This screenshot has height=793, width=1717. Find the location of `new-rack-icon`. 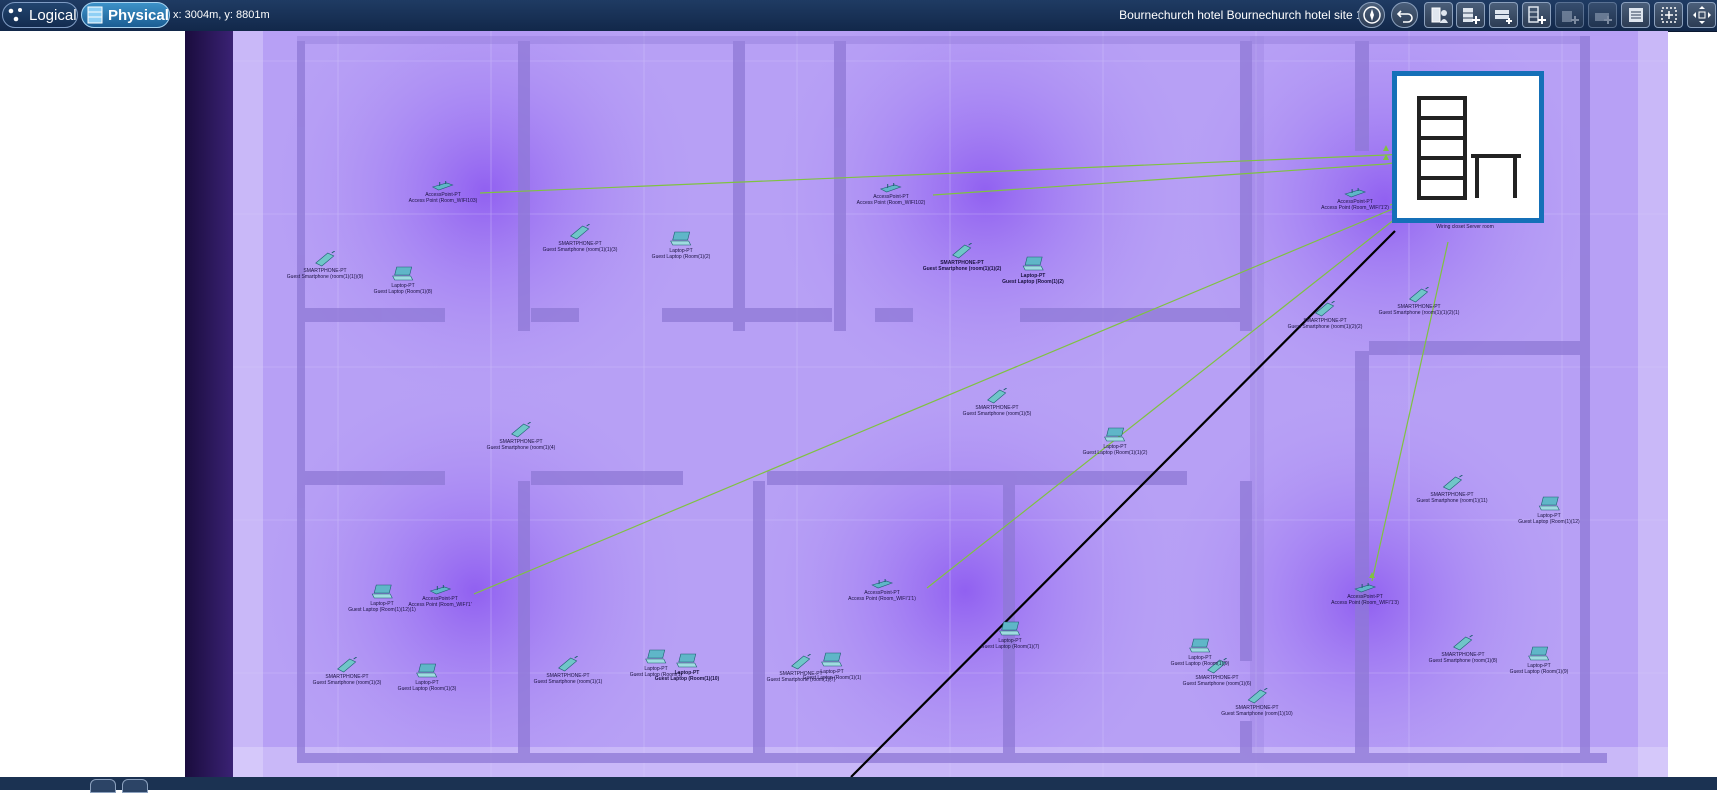

new-rack-icon is located at coordinates (1470, 15).